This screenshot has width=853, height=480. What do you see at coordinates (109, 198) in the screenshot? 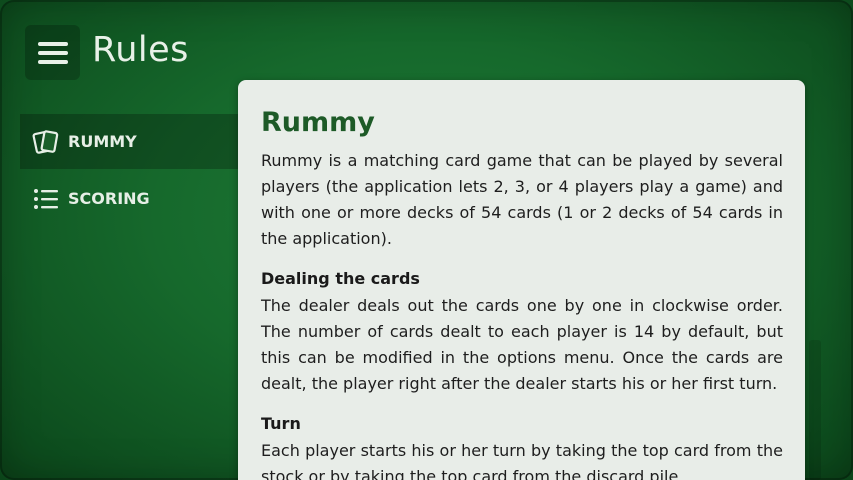
I see `sidebar-item-label: SCORING` at bounding box center [109, 198].